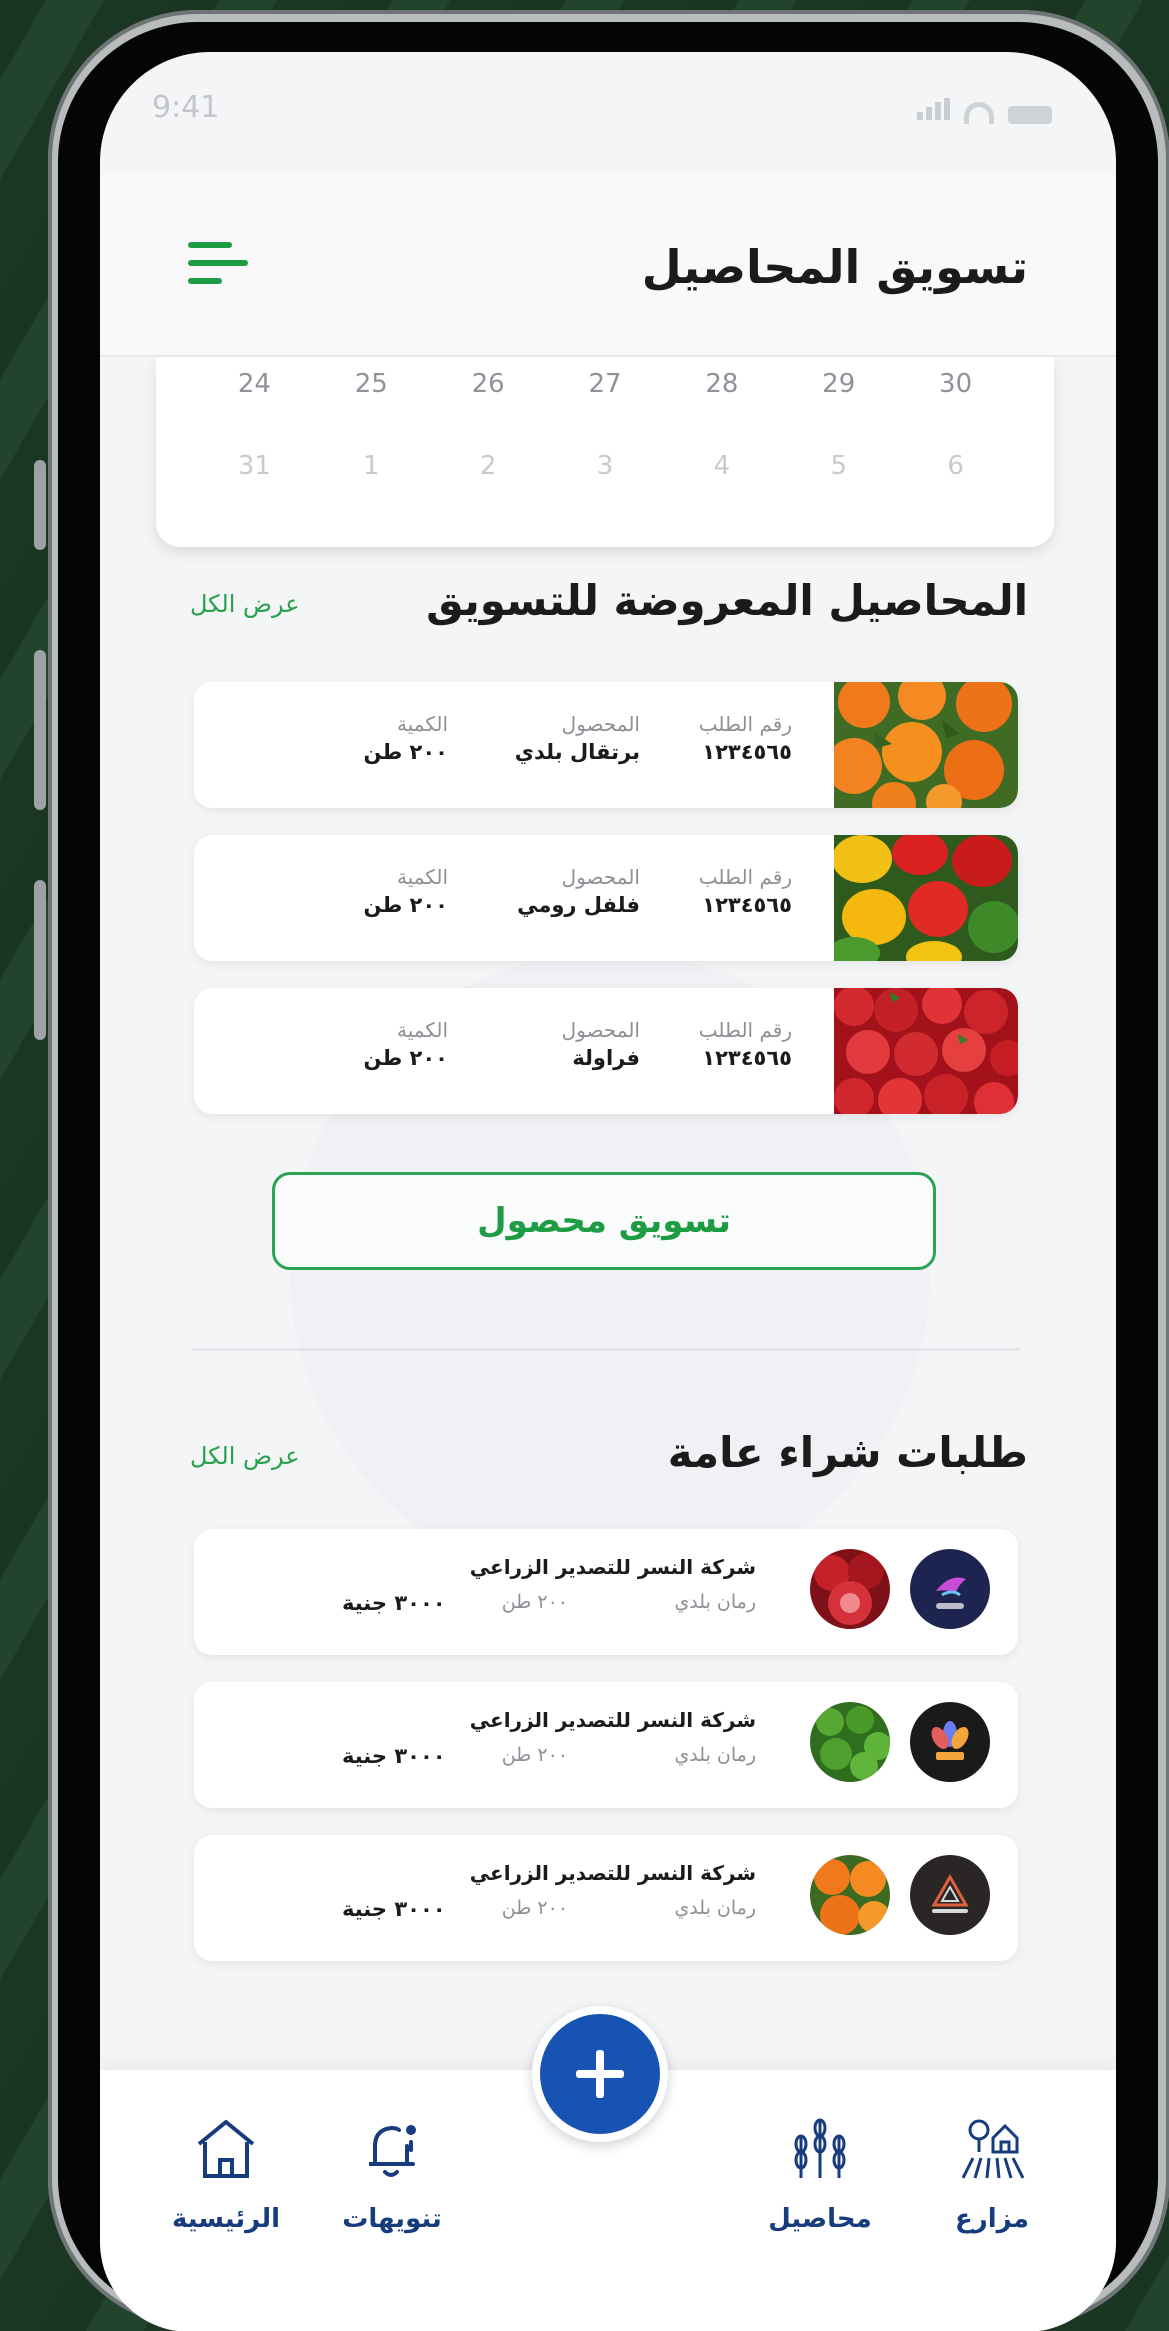 This screenshot has width=1169, height=2331. Describe the element at coordinates (578, 905) in the screenshot. I see `product-value: فلفل رومي` at that location.